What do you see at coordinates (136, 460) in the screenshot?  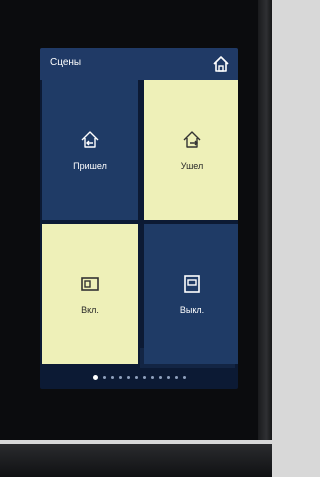 I see `device-base` at bounding box center [136, 460].